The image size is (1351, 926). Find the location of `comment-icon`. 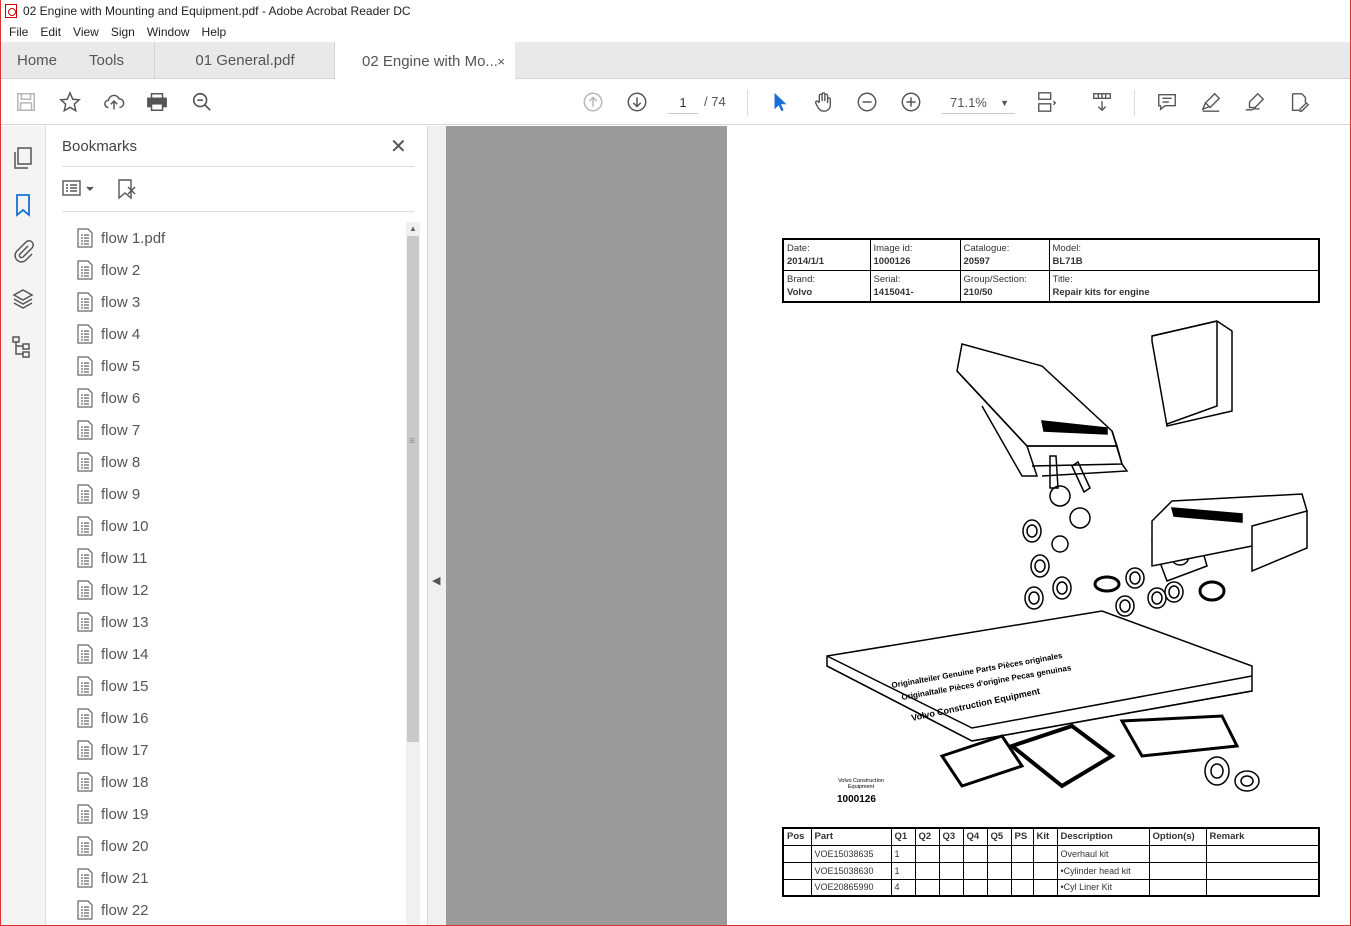

comment-icon is located at coordinates (1167, 102).